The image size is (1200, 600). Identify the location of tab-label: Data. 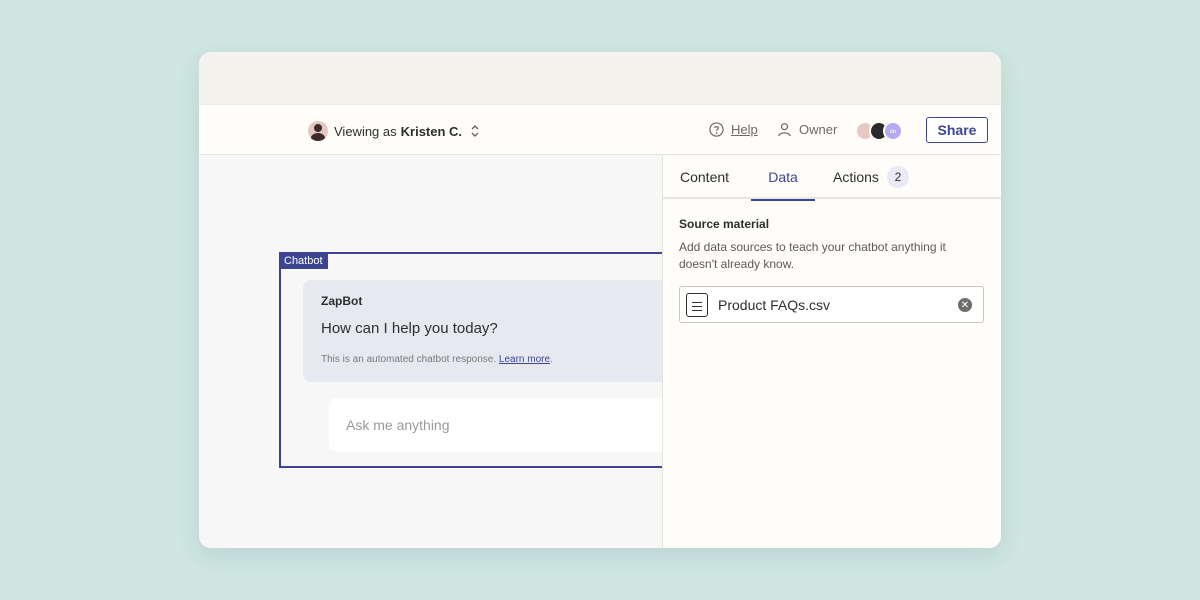
(783, 177).